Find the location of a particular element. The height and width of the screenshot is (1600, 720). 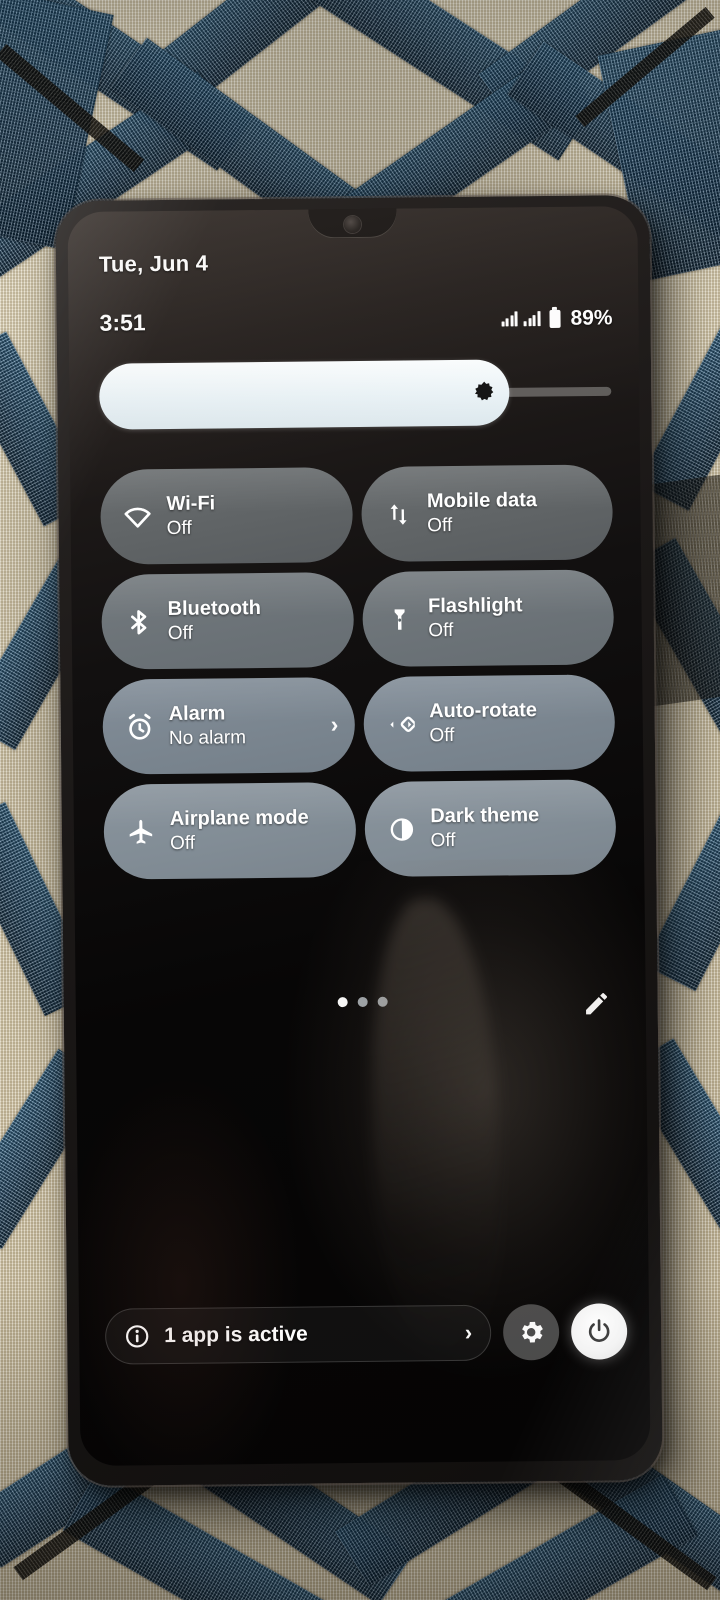

dark-theme-icon is located at coordinates (401, 829).